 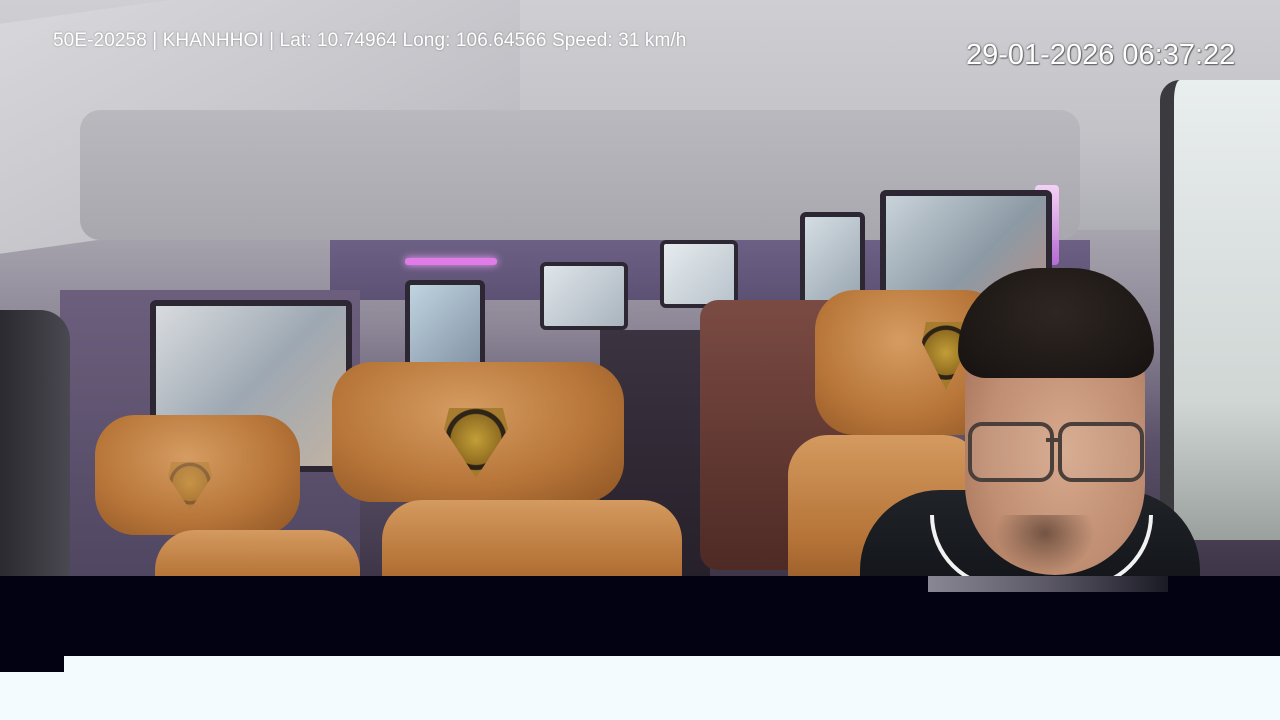 What do you see at coordinates (1048, 584) in the screenshot?
I see `frame-artifact-strip` at bounding box center [1048, 584].